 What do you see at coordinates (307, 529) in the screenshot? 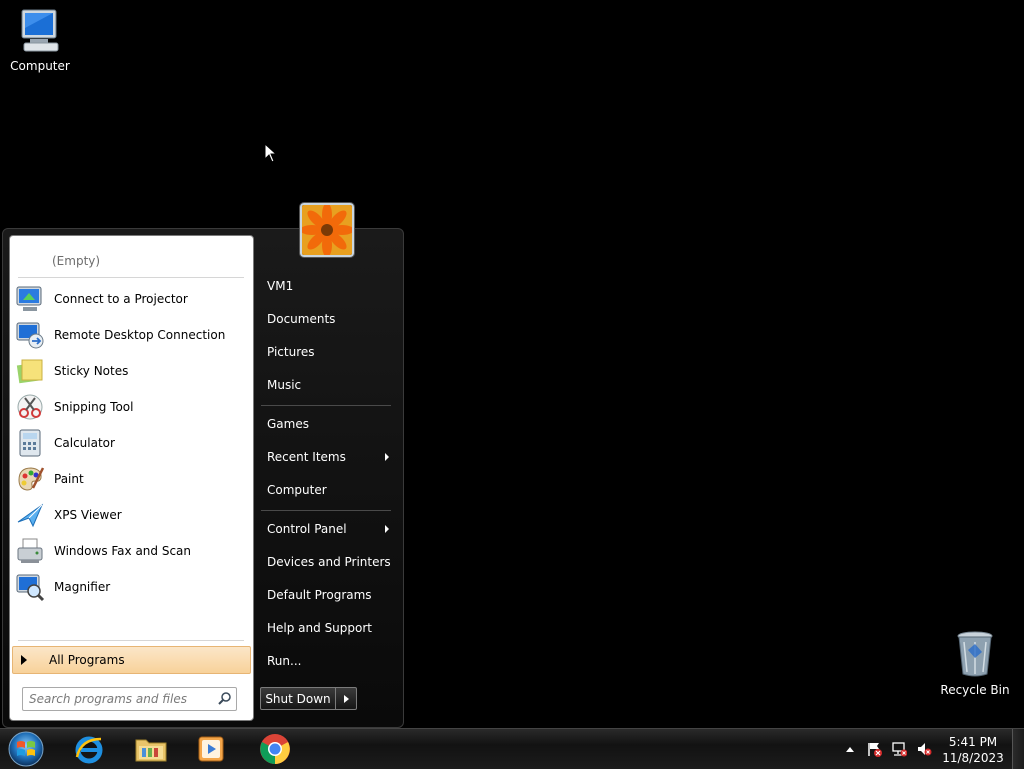
I see `right-item-label: Control Panel` at bounding box center [307, 529].